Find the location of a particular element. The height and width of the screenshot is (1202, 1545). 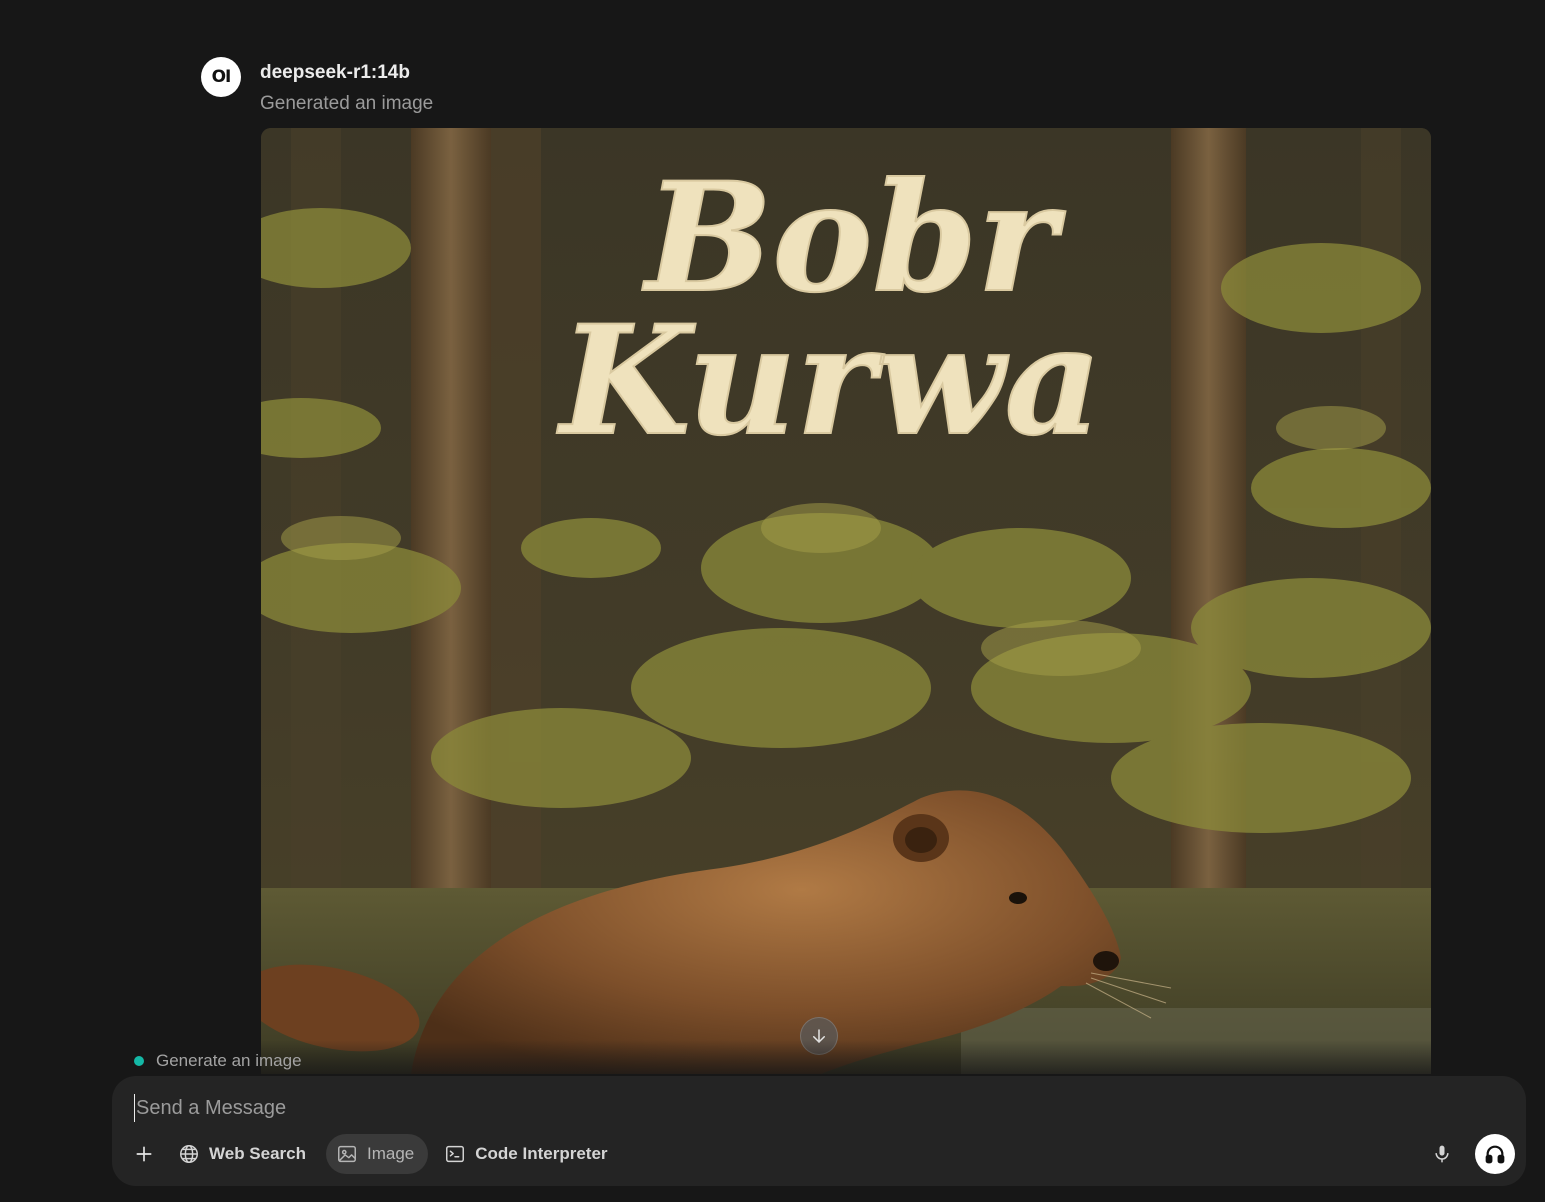

voice-input-button is located at coordinates (1442, 1154).